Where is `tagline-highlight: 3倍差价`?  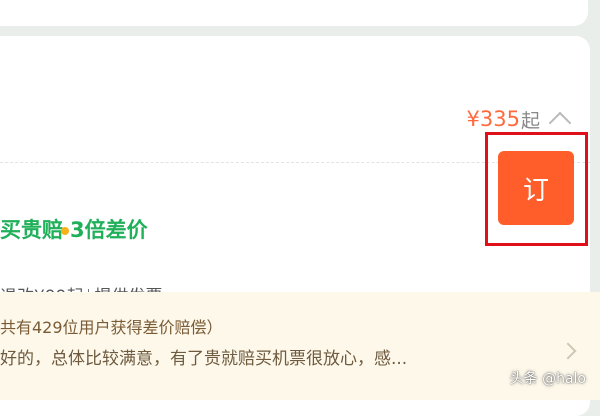
tagline-highlight: 3倍差价 is located at coordinates (109, 230).